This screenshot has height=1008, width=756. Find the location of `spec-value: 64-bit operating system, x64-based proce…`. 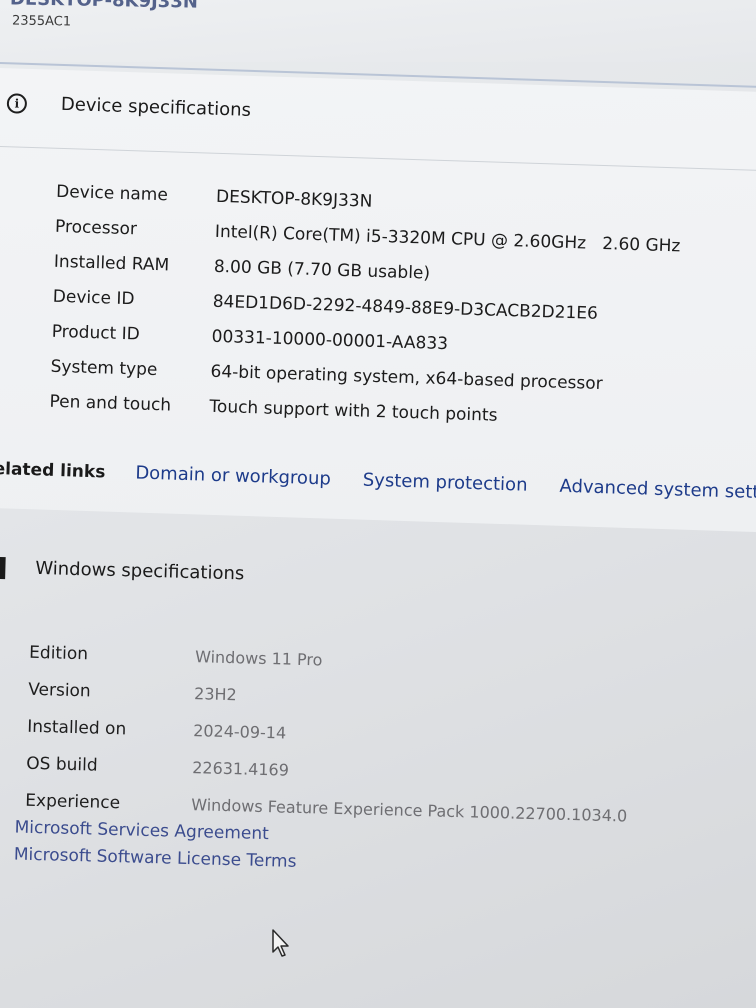

spec-value: 64-bit operating system, x64-based proce… is located at coordinates (406, 377).